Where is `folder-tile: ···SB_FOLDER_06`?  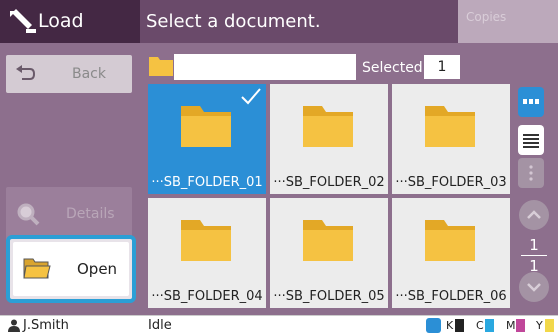 folder-tile: ···SB_FOLDER_06 is located at coordinates (451, 253).